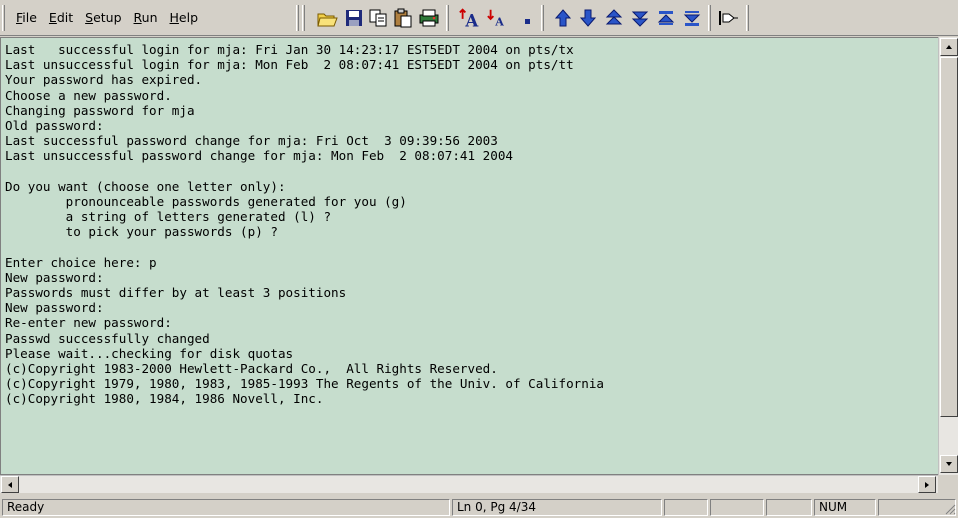  What do you see at coordinates (3, 18) in the screenshot?
I see `toolbar-grip` at bounding box center [3, 18].